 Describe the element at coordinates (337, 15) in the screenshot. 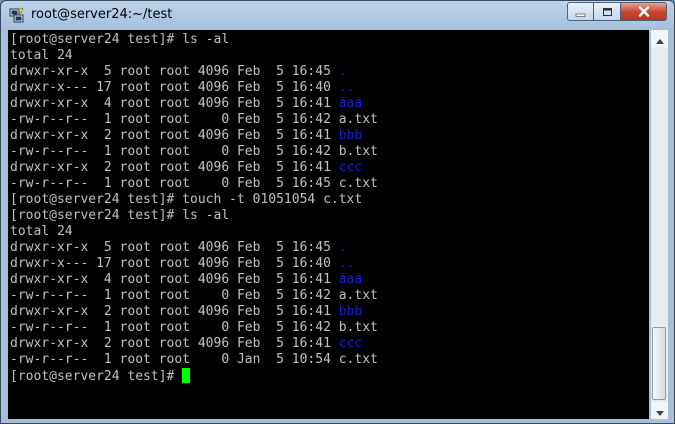

I see `title-bar: root@server24:~/test` at that location.